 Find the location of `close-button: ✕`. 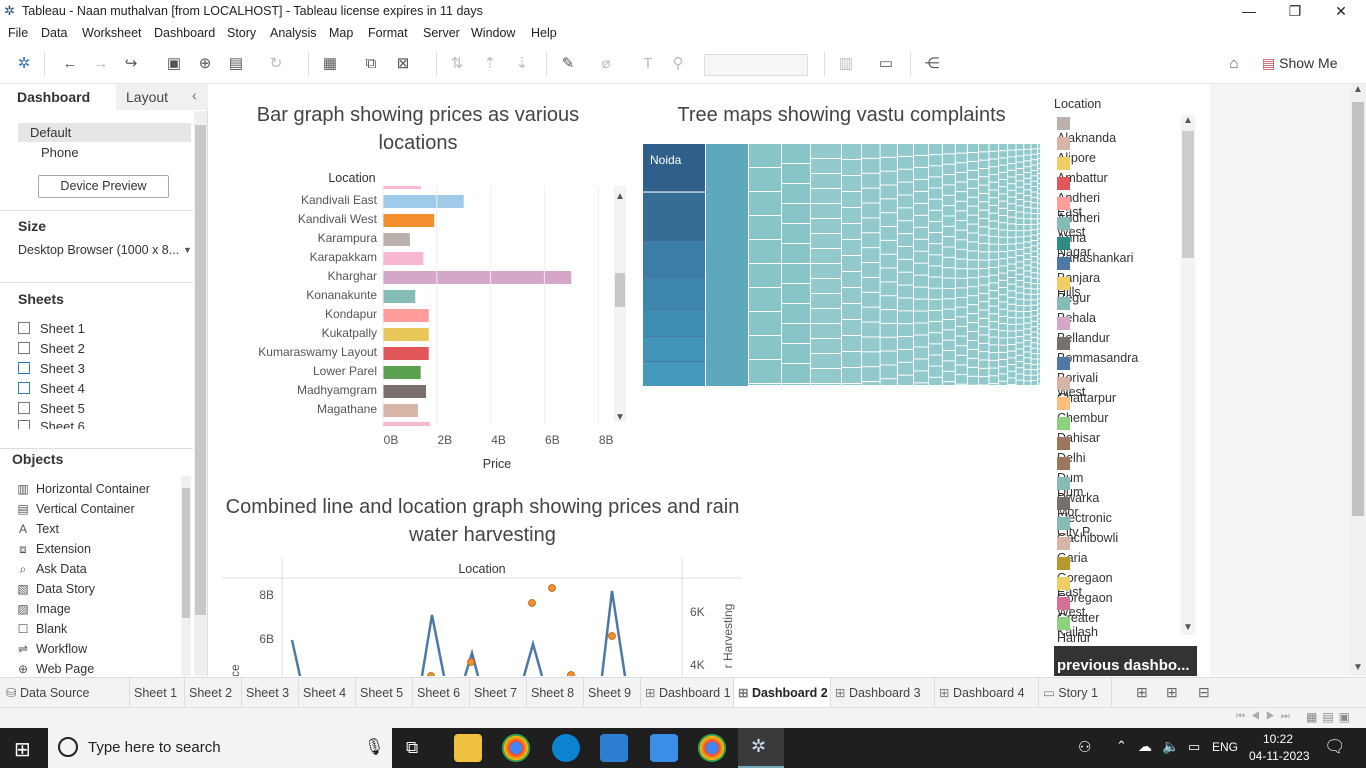

close-button: ✕ is located at coordinates (1341, 12).